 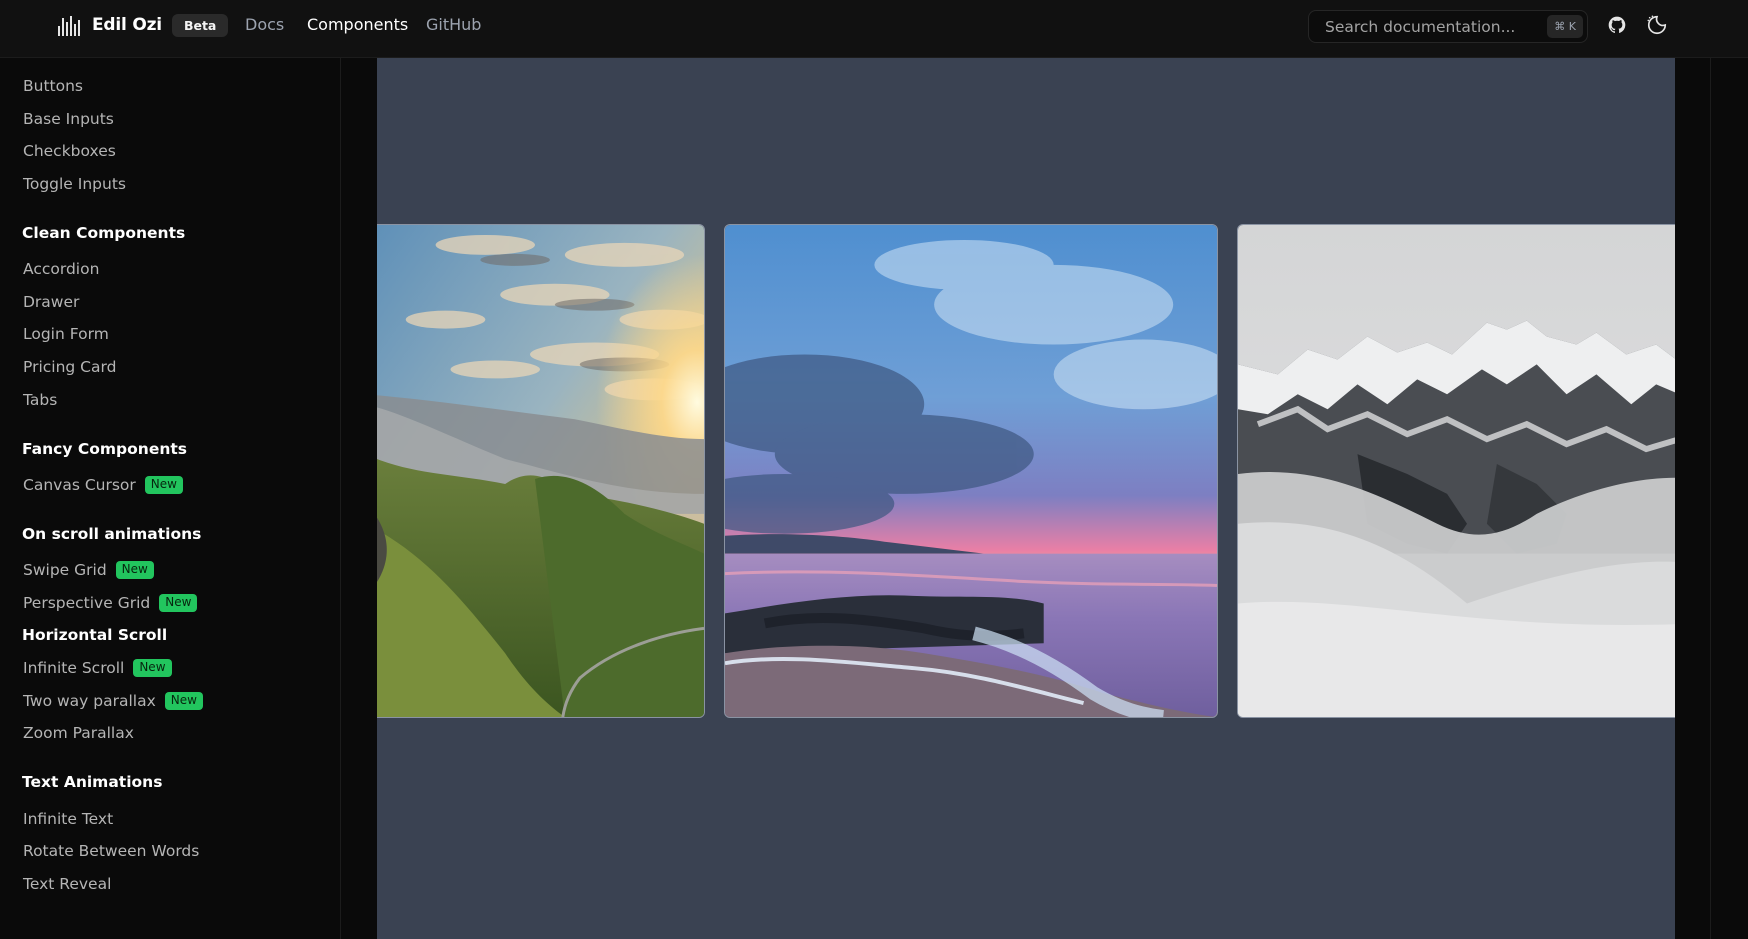 I want to click on sidebar-item-rotate-between-words: Rotate Between Words, so click(x=111, y=851).